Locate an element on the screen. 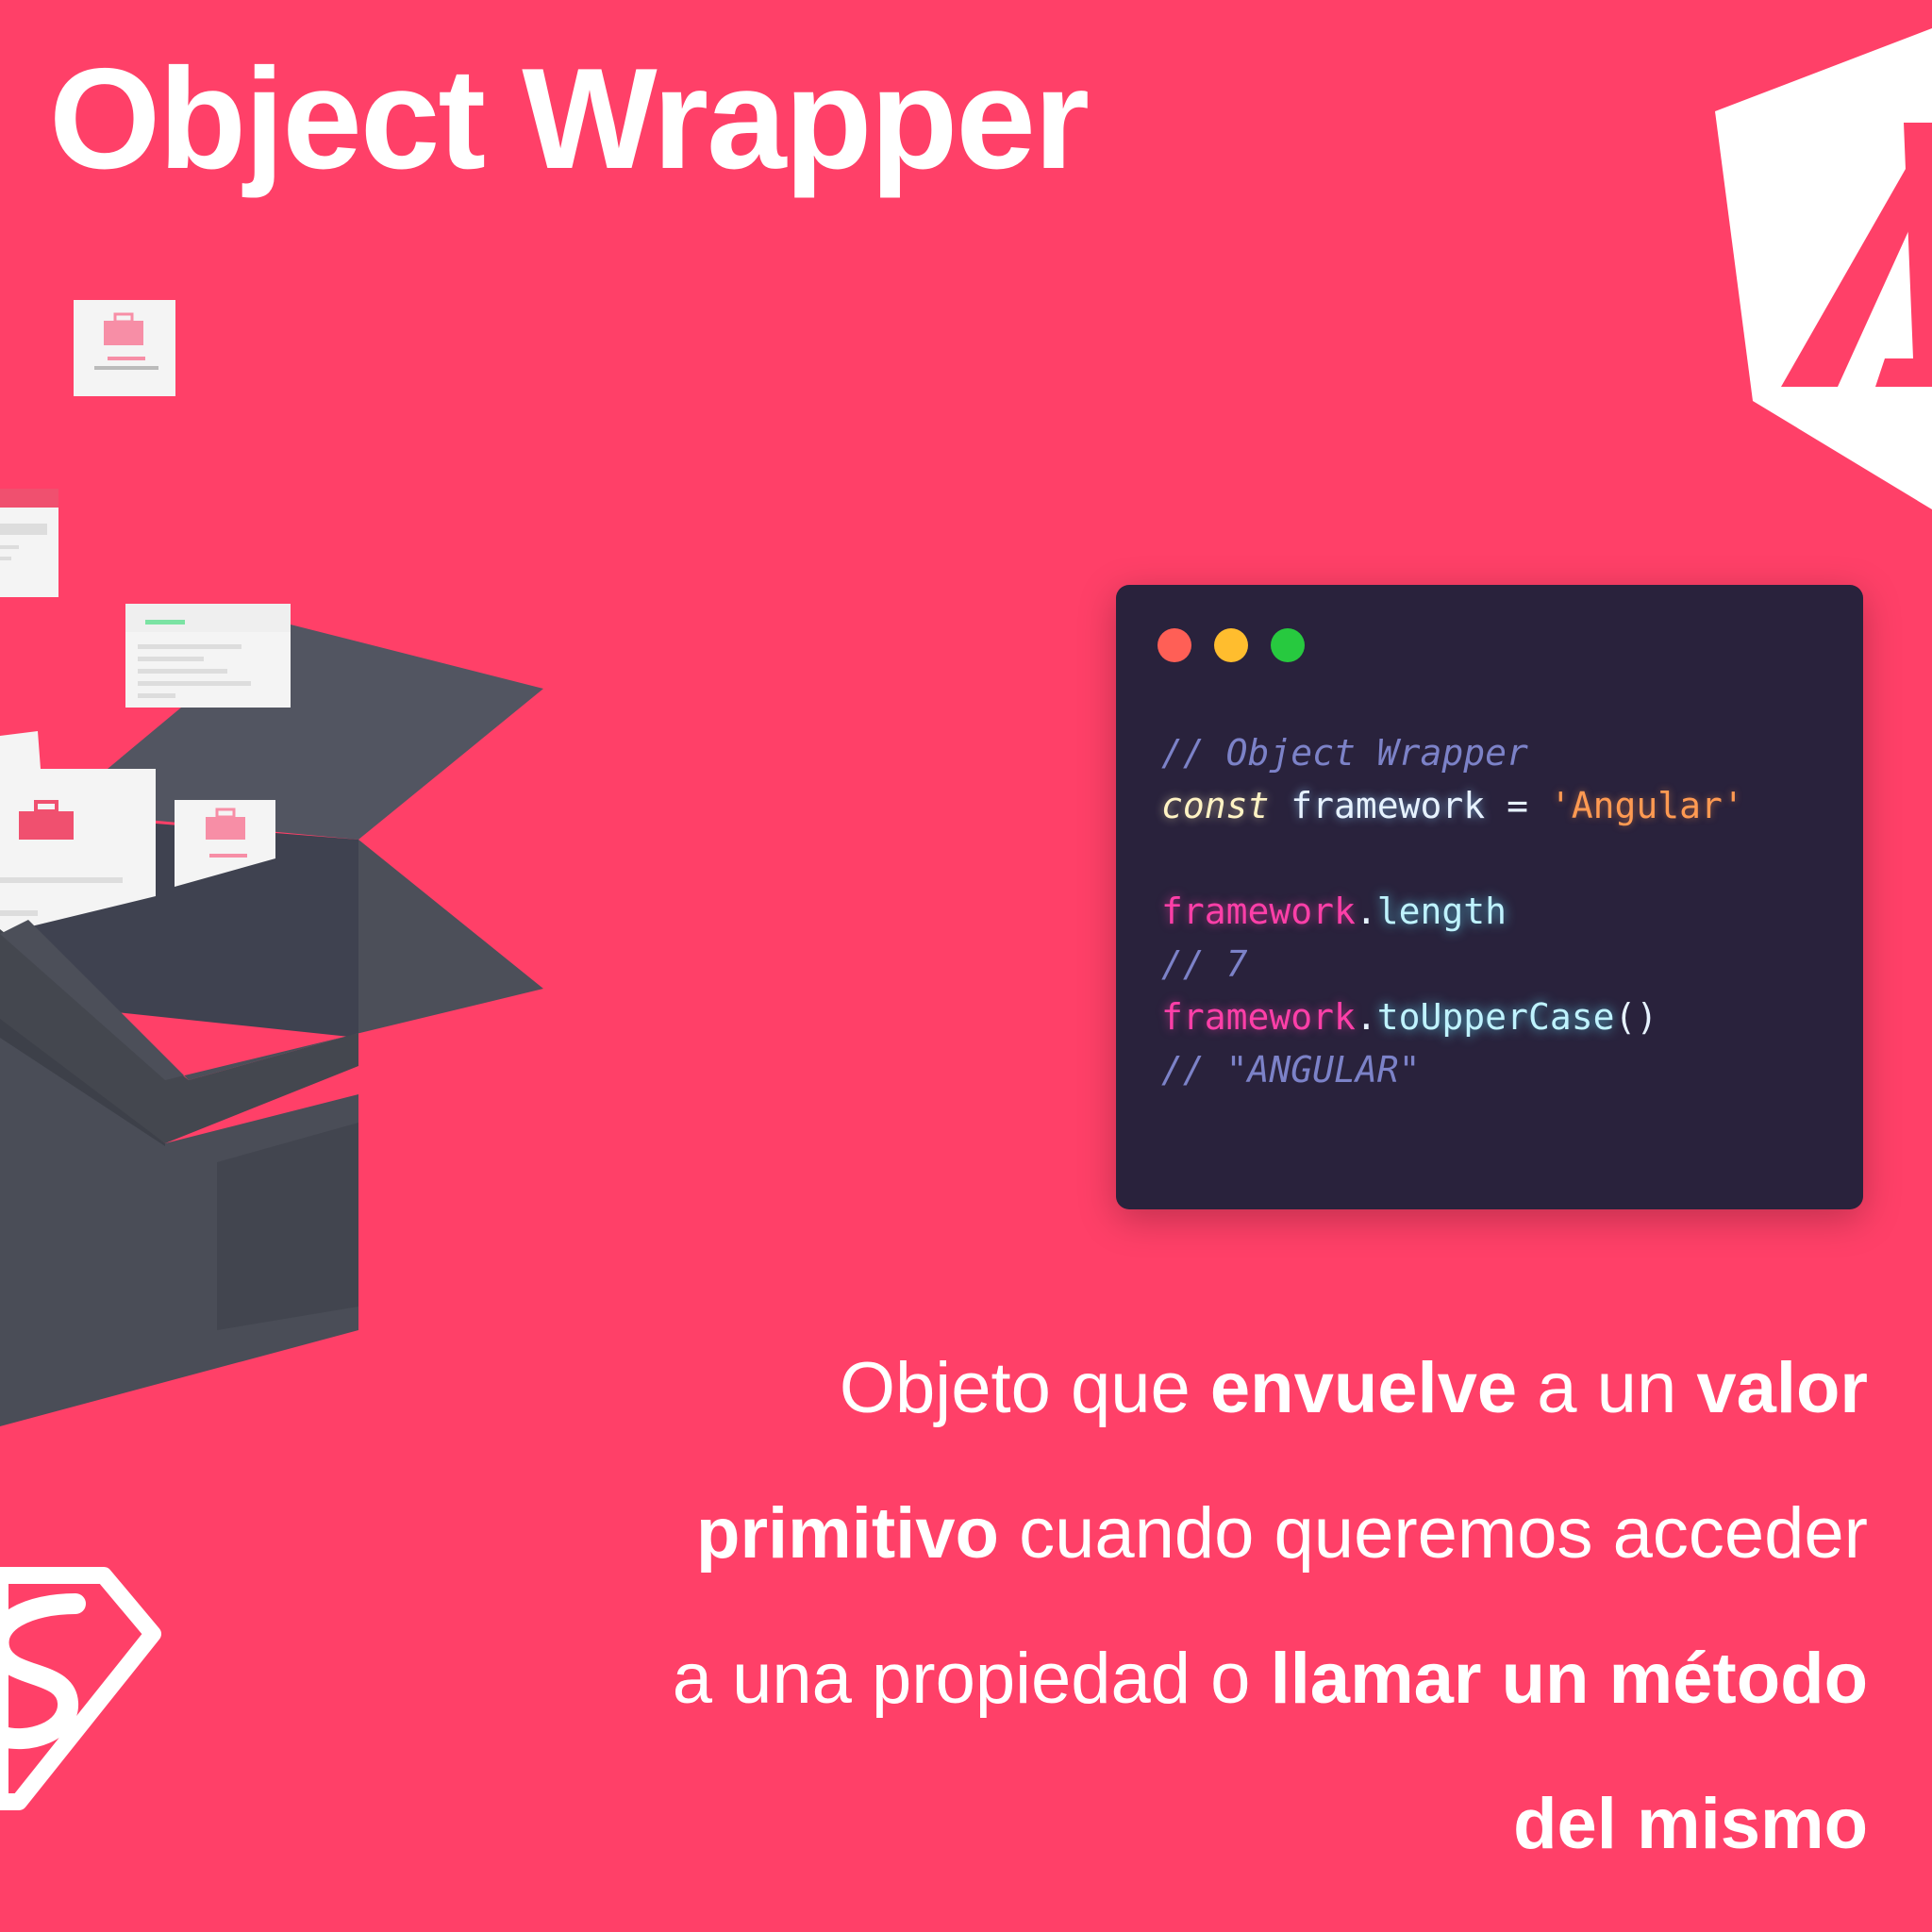  code-line: framework.length is located at coordinates (1452, 911).